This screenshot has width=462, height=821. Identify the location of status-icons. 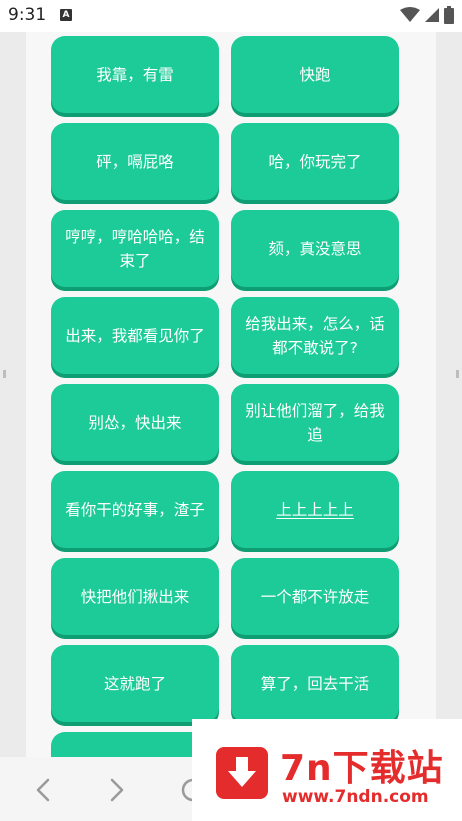
(427, 15).